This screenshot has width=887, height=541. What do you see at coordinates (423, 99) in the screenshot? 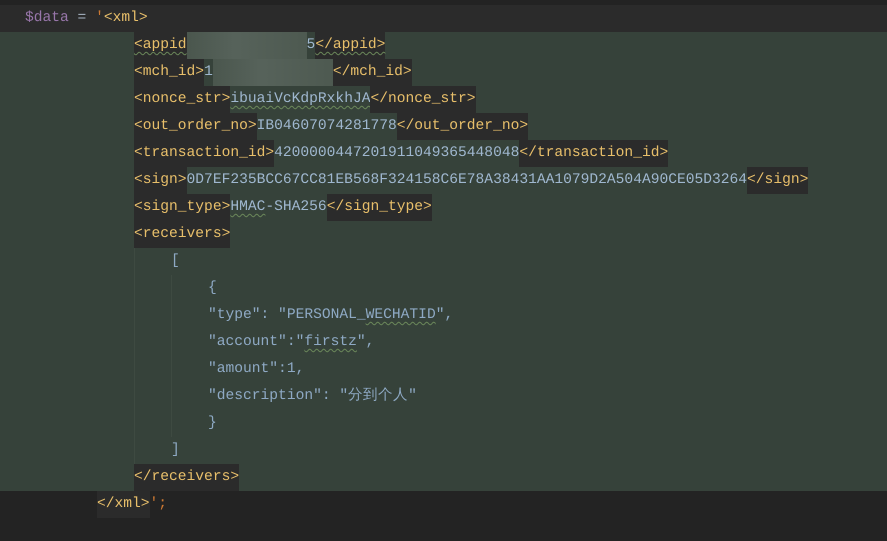
I see `xml-tag: </nonce_str>` at bounding box center [423, 99].